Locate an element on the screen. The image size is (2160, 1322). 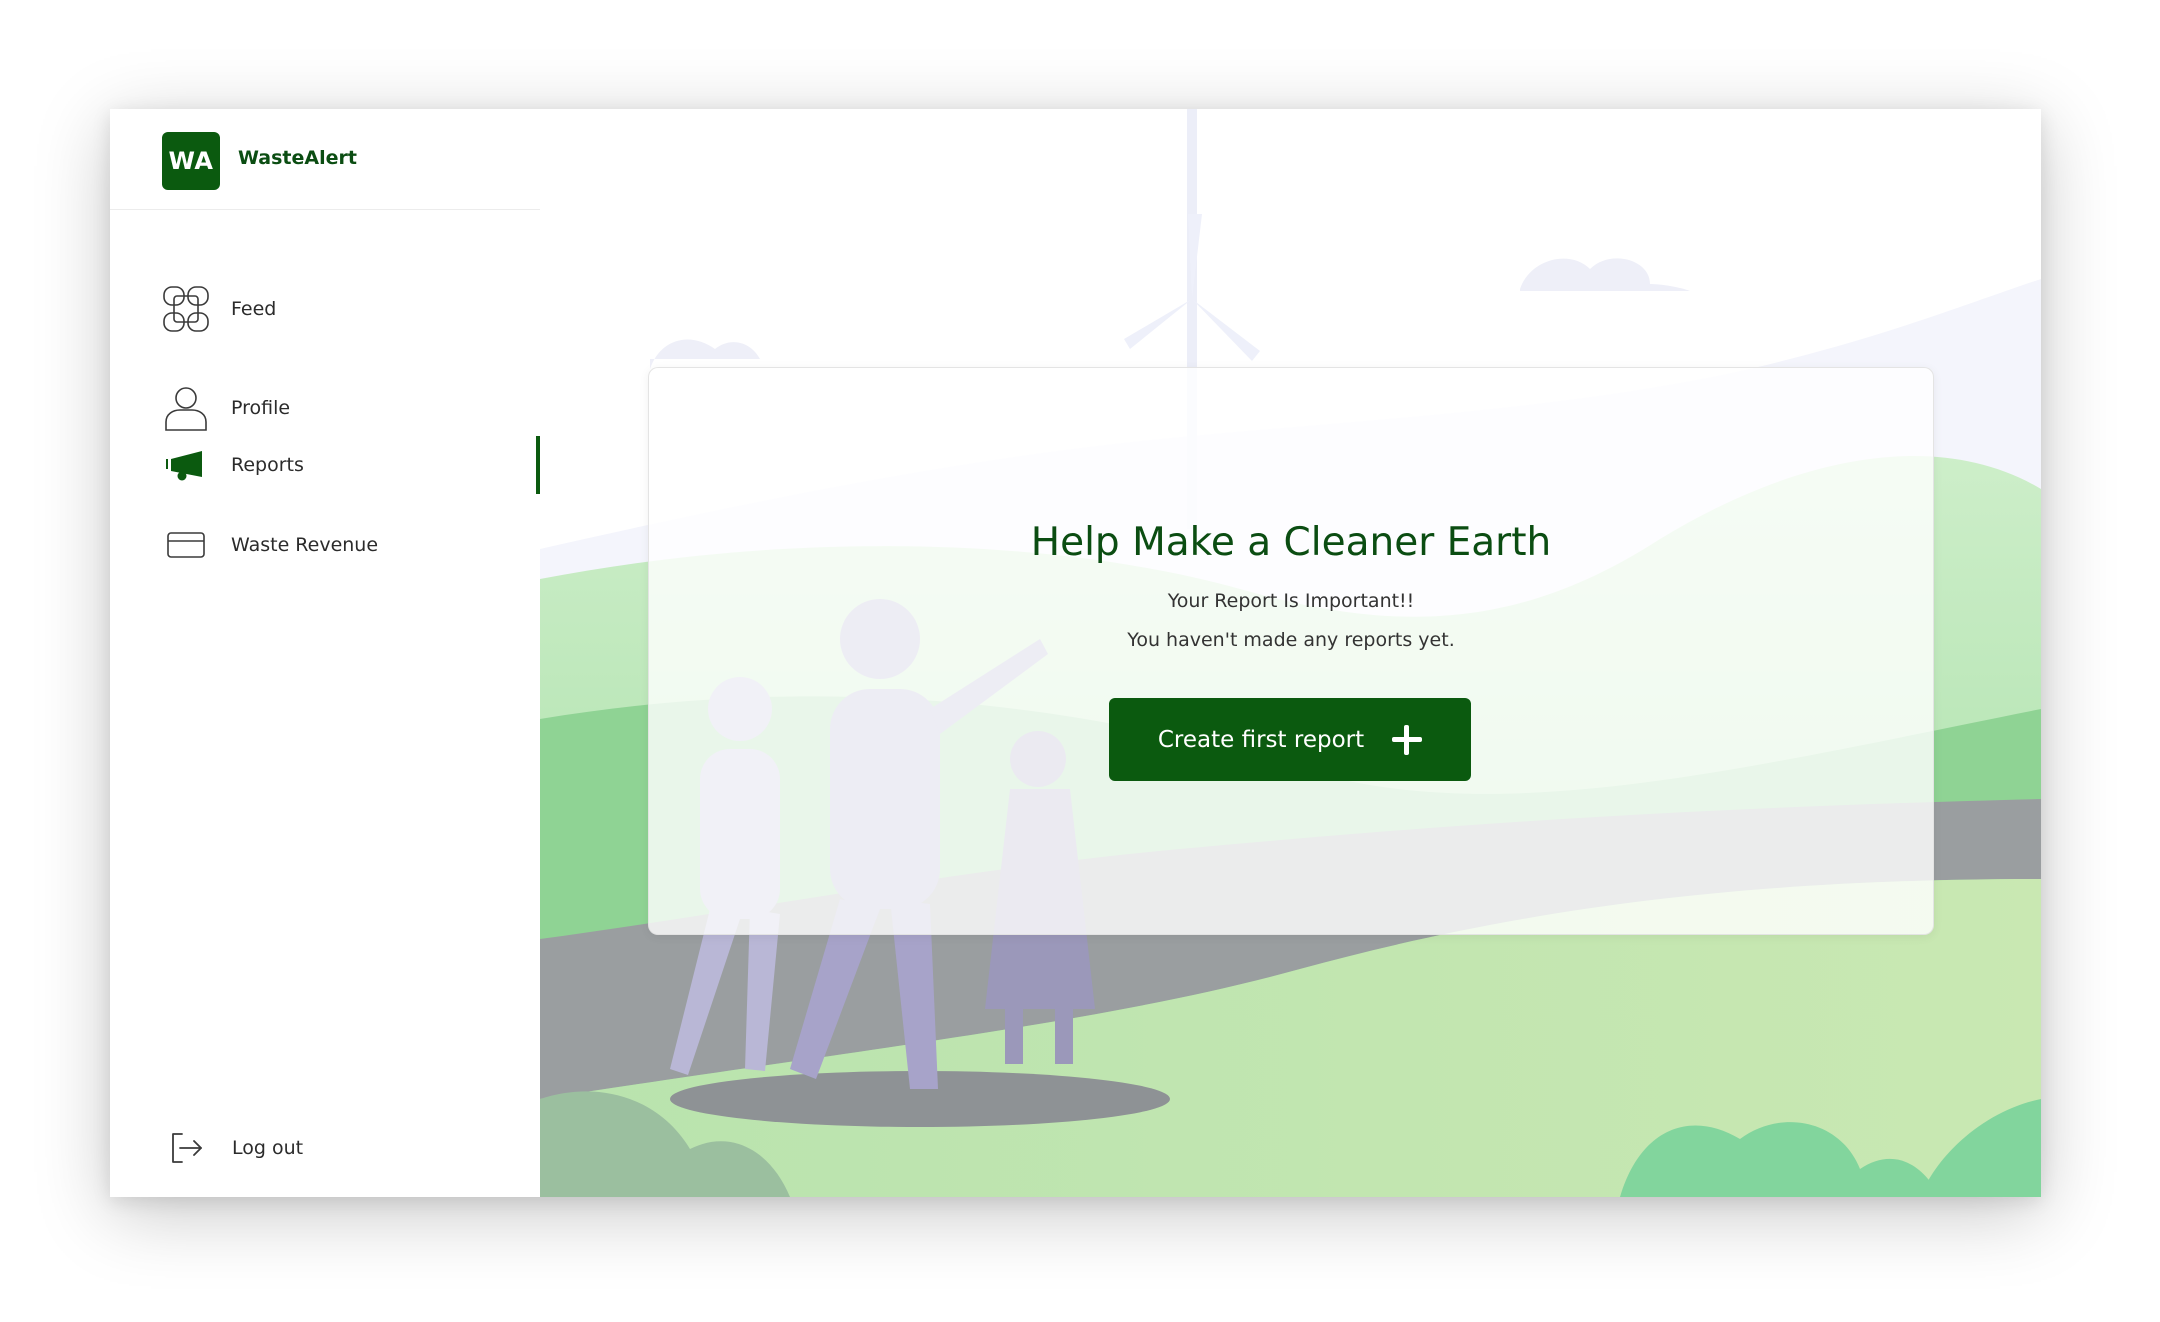
page-title: Help Make a Cleaner Earth is located at coordinates (1291, 542).